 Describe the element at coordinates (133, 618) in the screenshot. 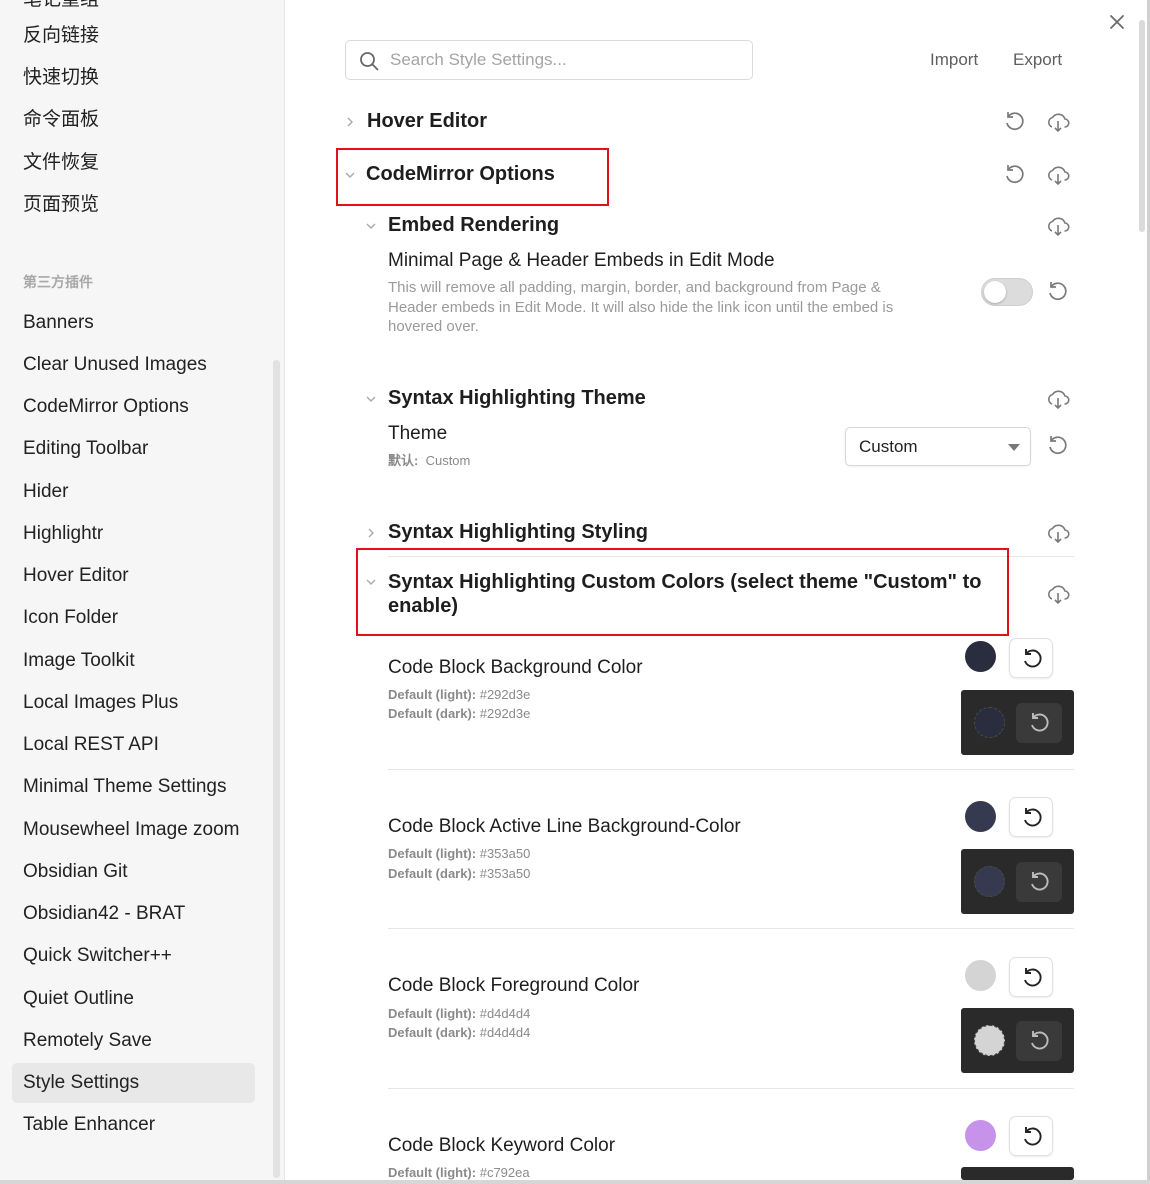

I see `sidebar-item-icon-folder: Icon Folder` at that location.